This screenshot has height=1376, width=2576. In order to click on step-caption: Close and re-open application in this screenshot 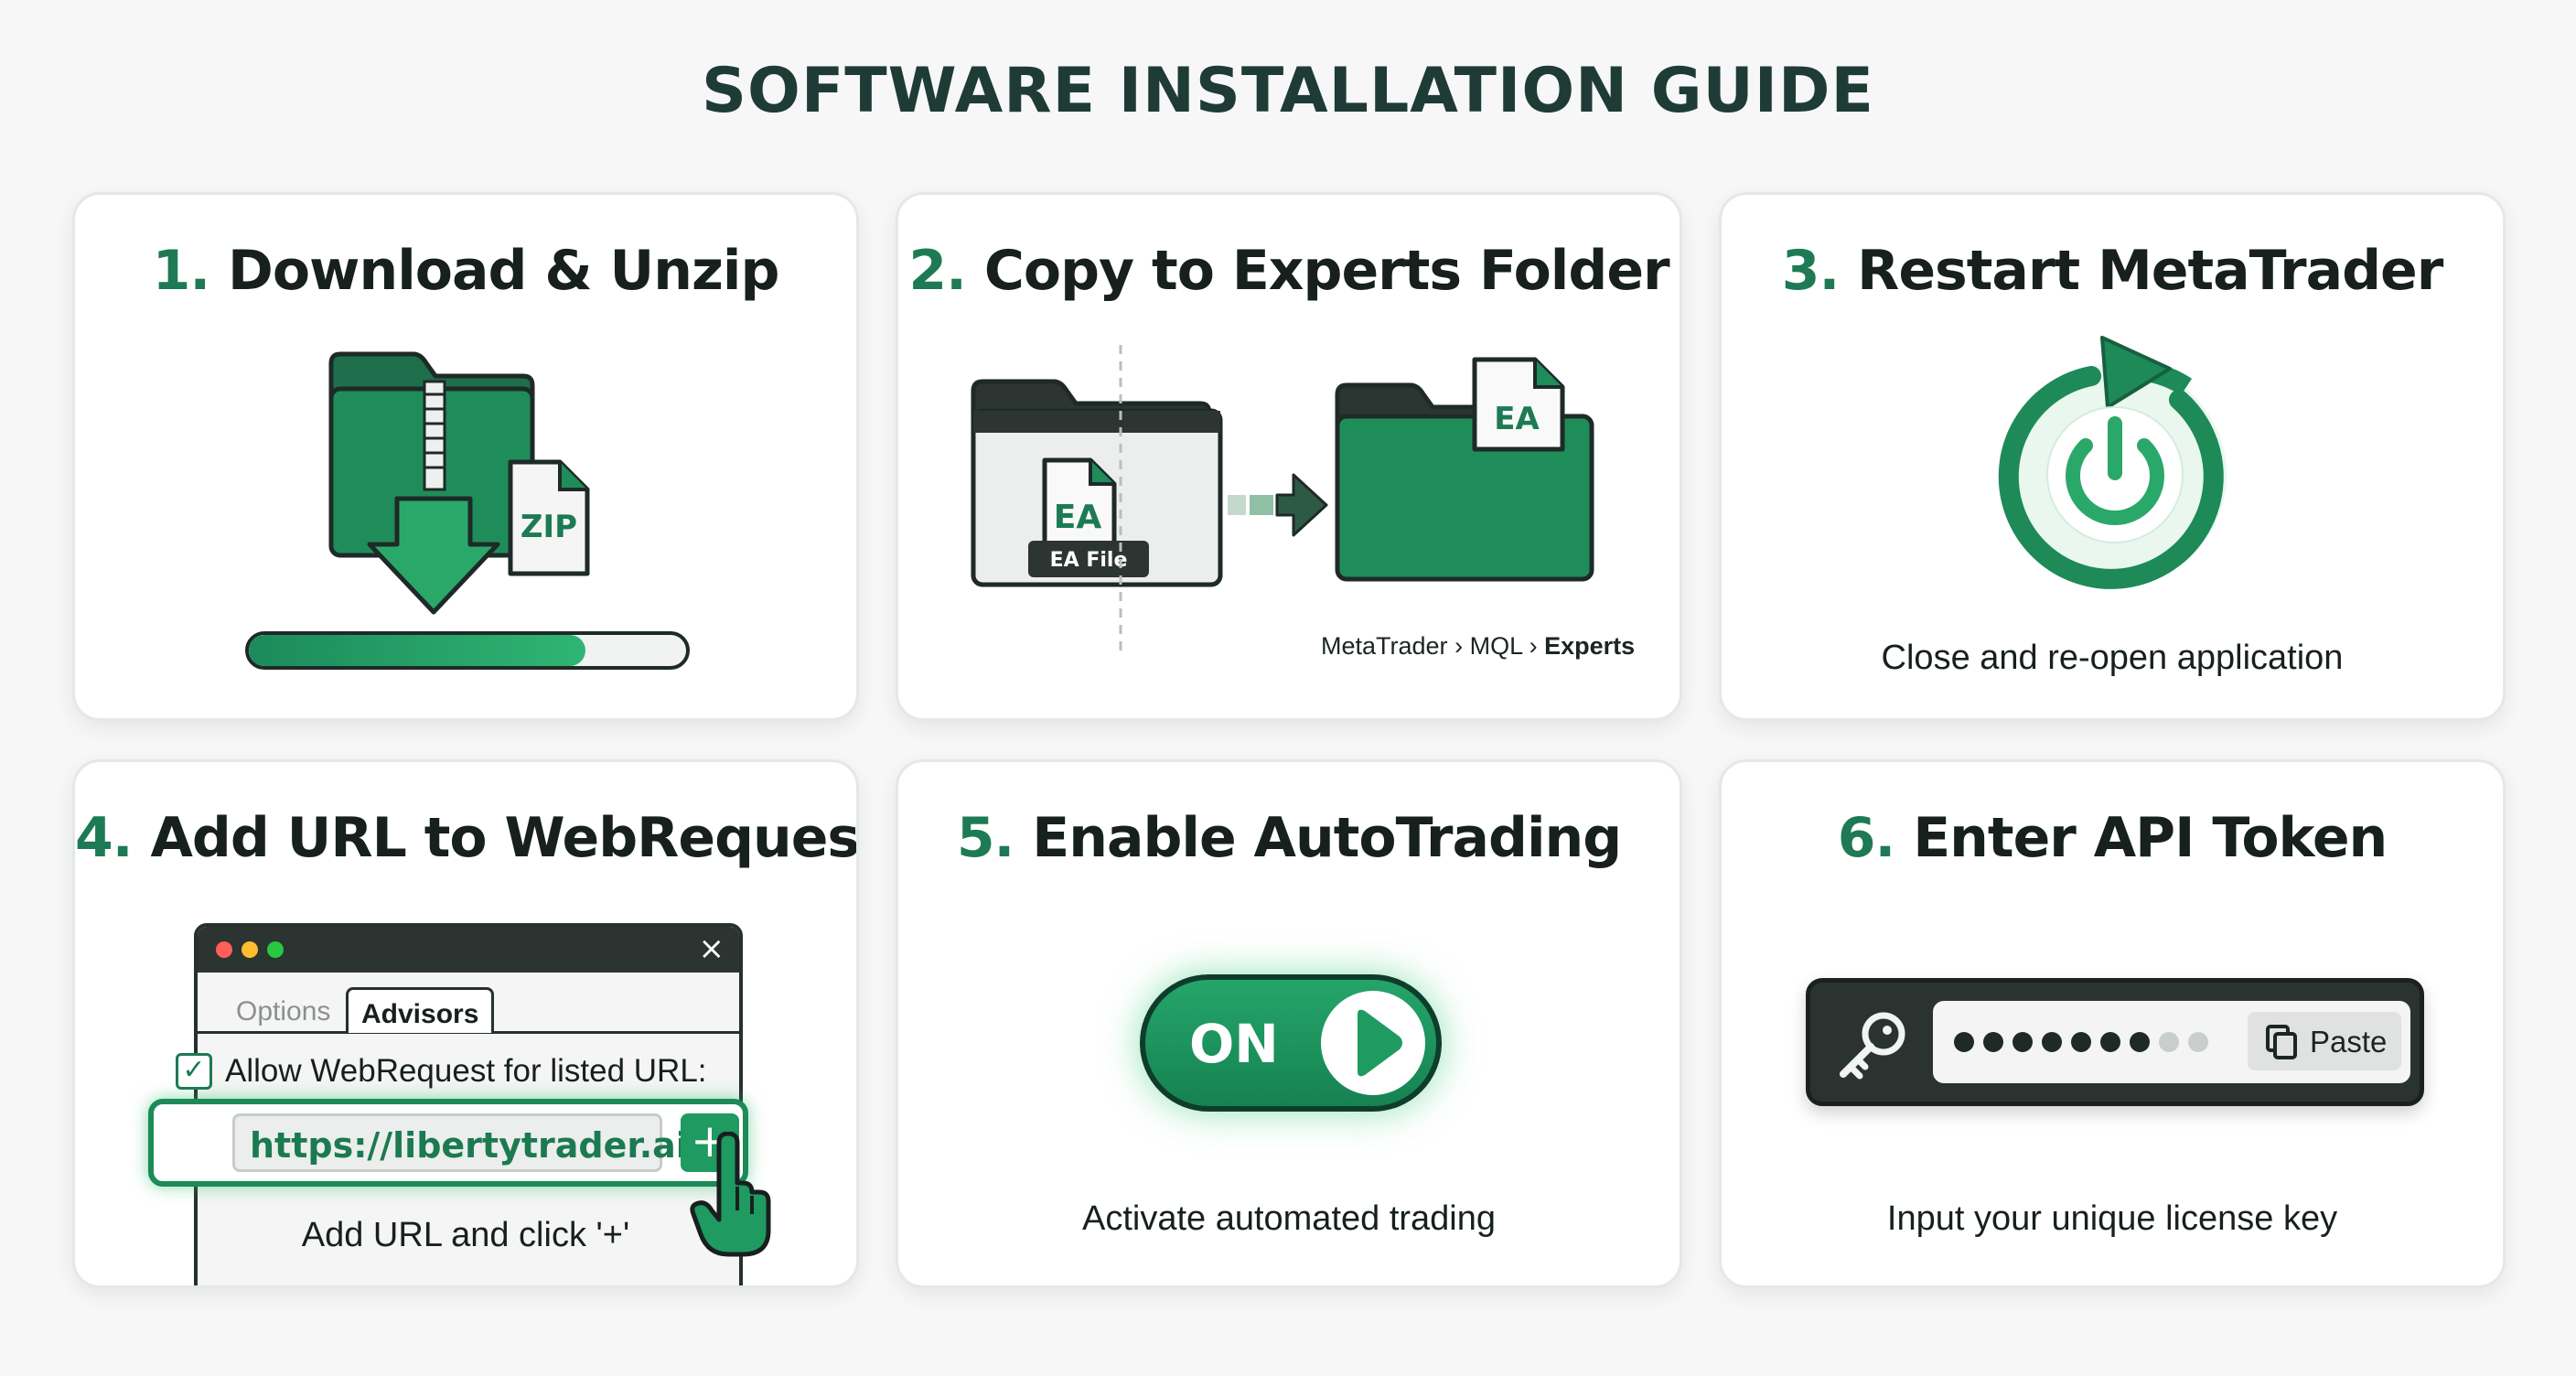, I will do `click(2112, 658)`.